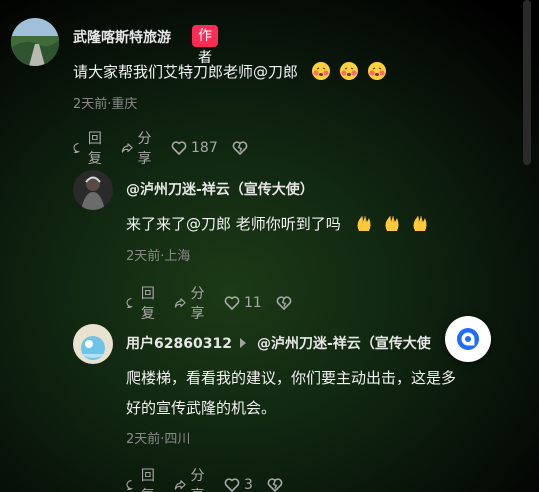 The height and width of the screenshot is (492, 539). Describe the element at coordinates (213, 478) in the screenshot. I see `action-bar: 回复 分享 3` at that location.